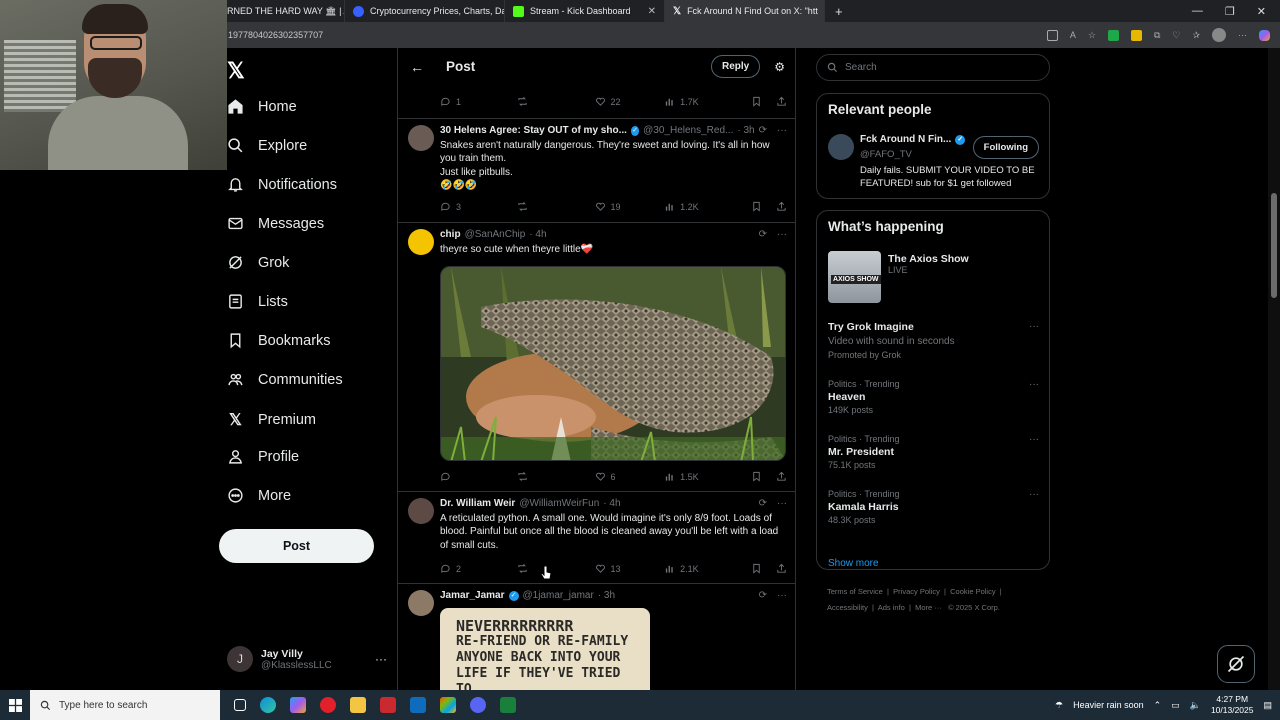 The width and height of the screenshot is (1280, 720). Describe the element at coordinates (275, 223) in the screenshot. I see `nav-messages: Messages` at that location.